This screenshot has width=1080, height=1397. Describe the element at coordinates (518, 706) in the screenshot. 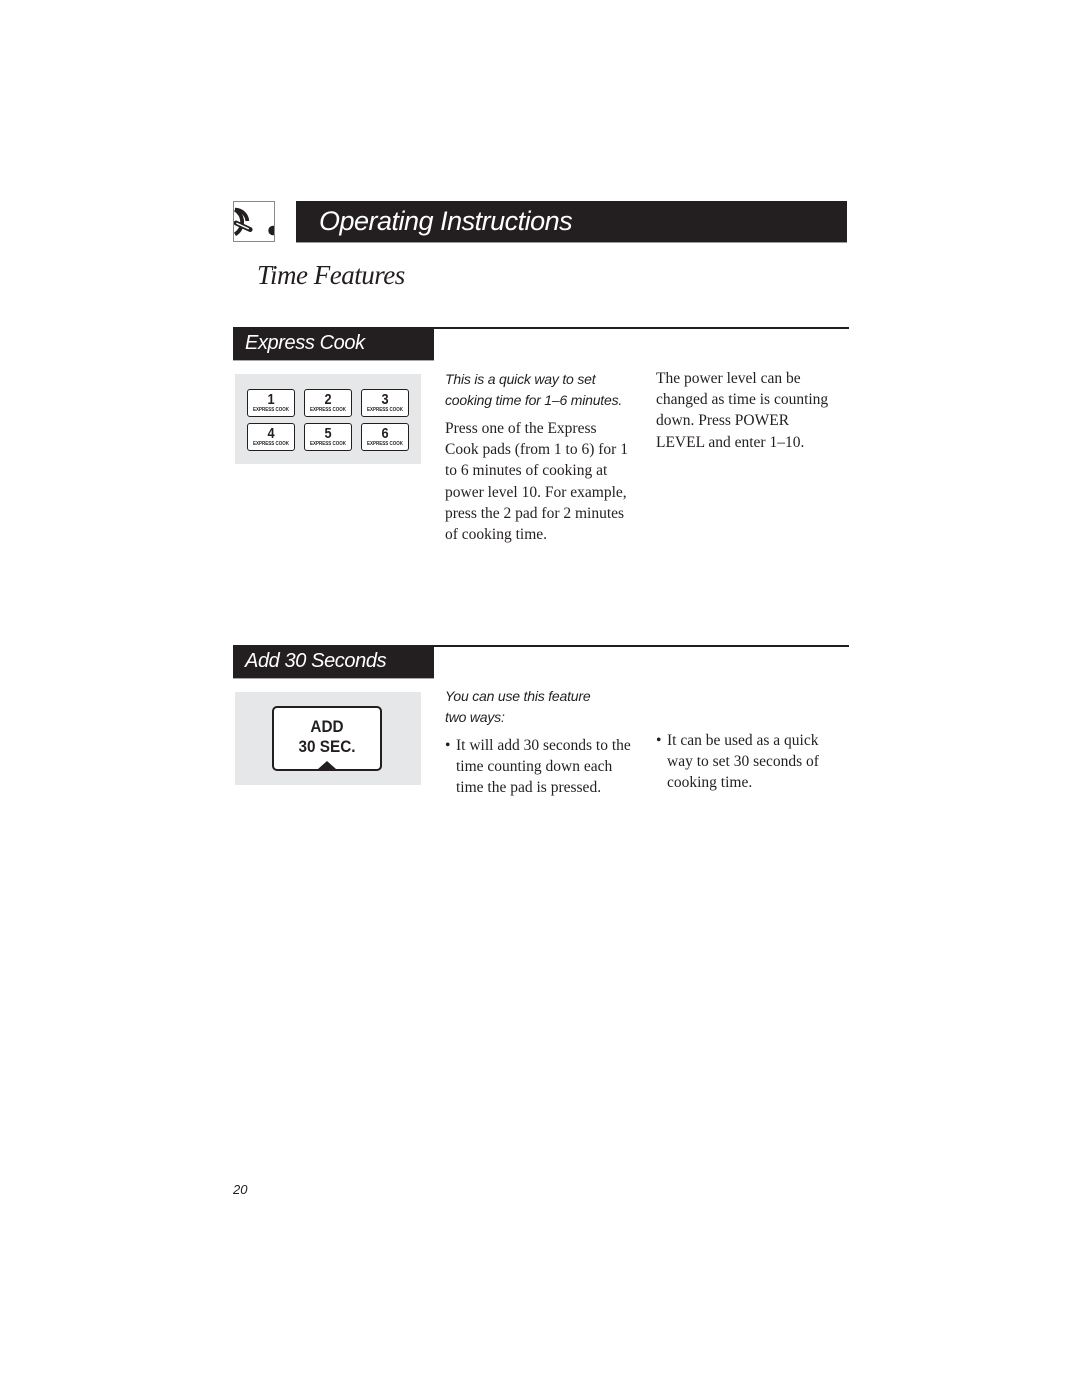

I see `add-30-seconds-intro: You can use this feature two ways:` at that location.